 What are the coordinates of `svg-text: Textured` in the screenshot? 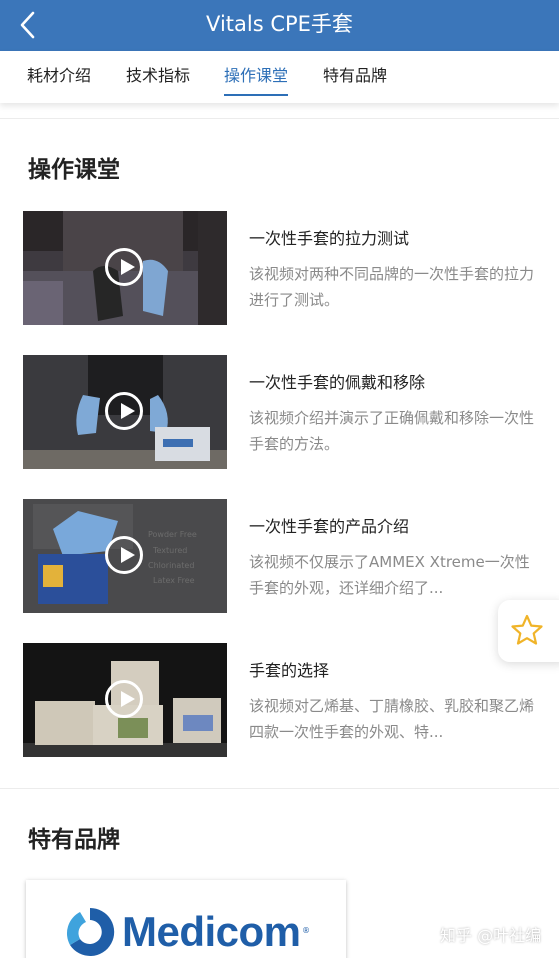 It's located at (169, 550).